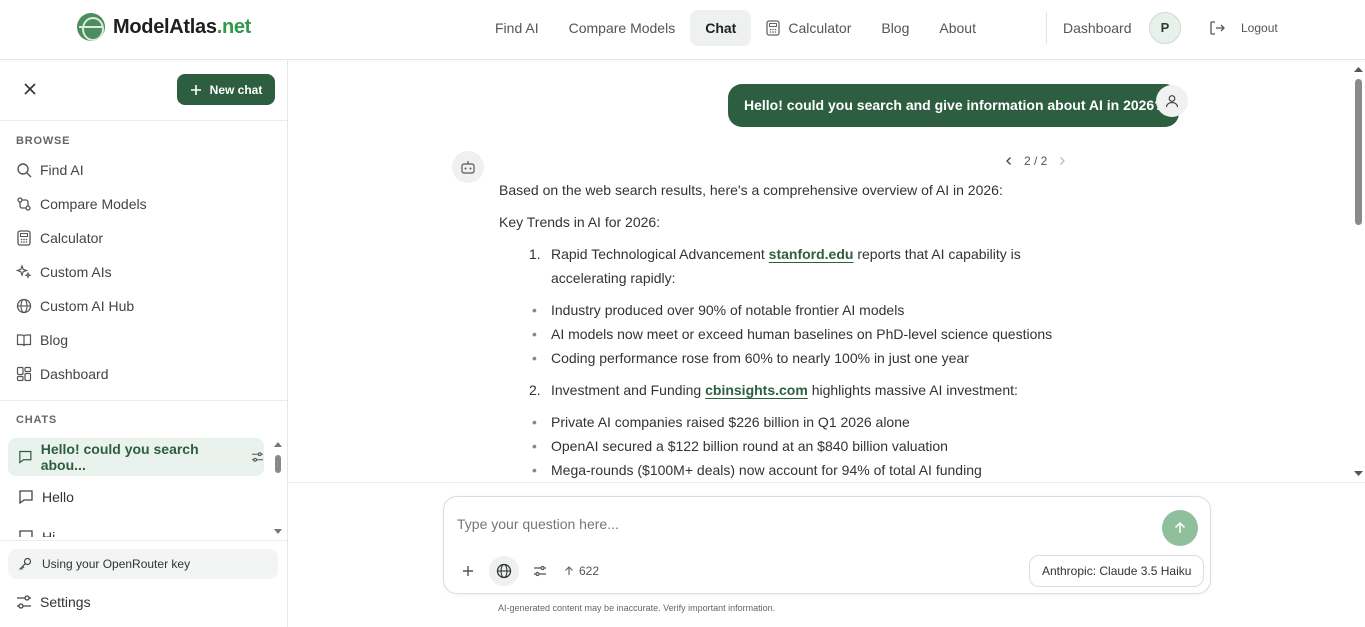 This screenshot has width=1365, height=627. I want to click on chat-list-scrollbar, so click(278, 489).